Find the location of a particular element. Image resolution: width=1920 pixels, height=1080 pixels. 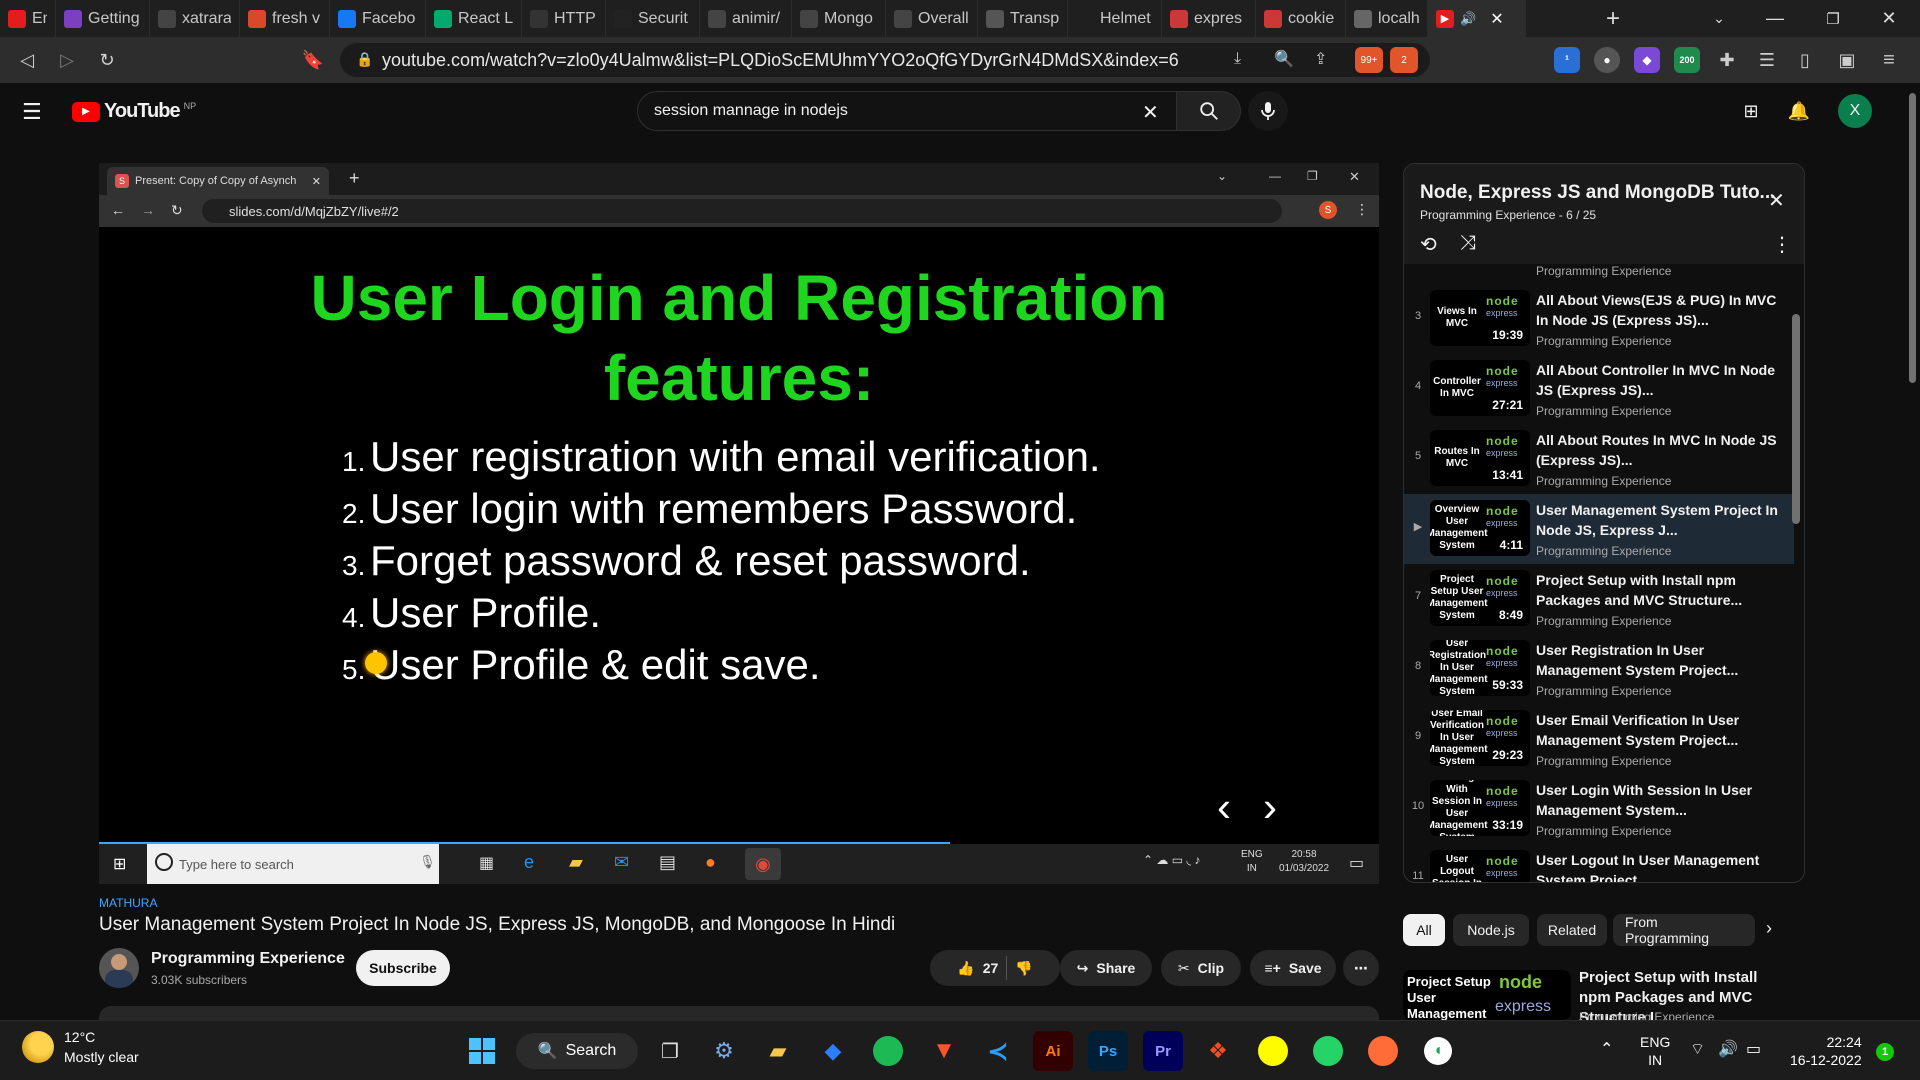

postman-icon is located at coordinates (1383, 1051).